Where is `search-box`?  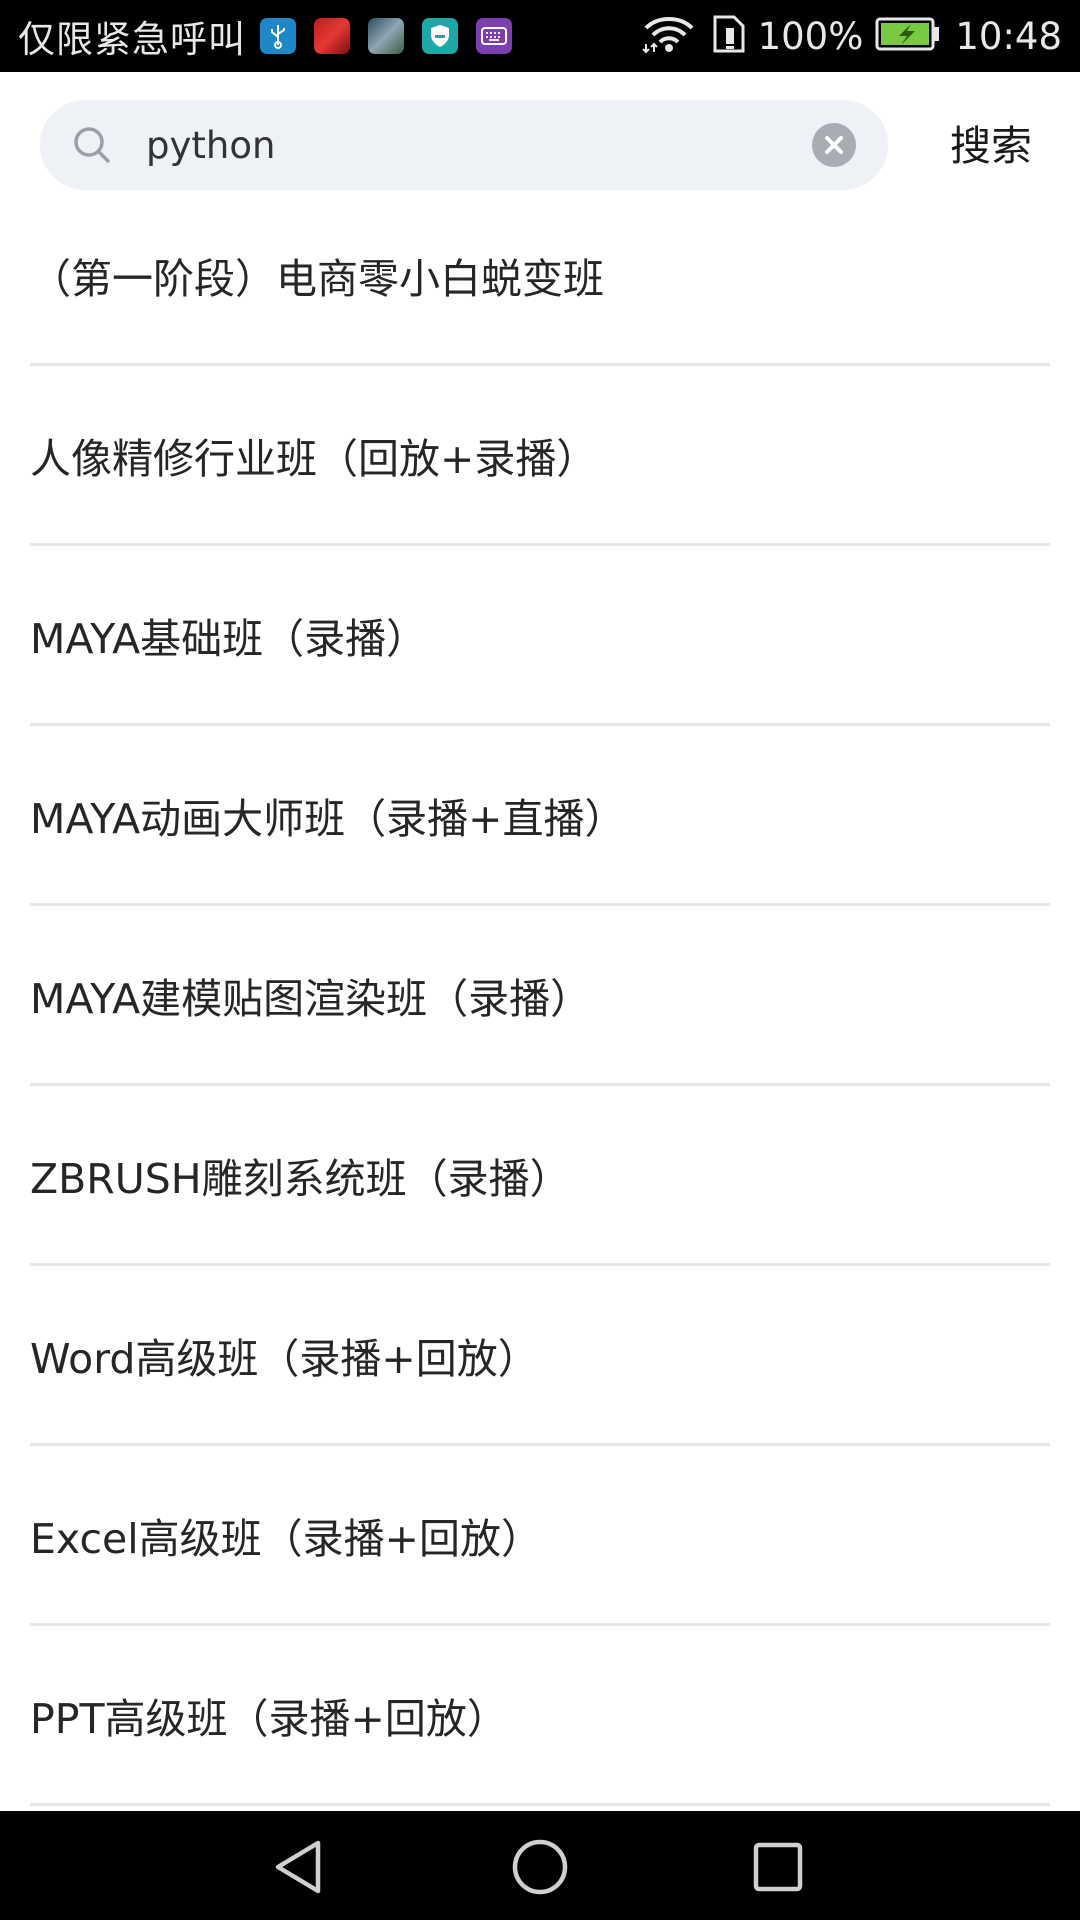
search-box is located at coordinates (464, 145).